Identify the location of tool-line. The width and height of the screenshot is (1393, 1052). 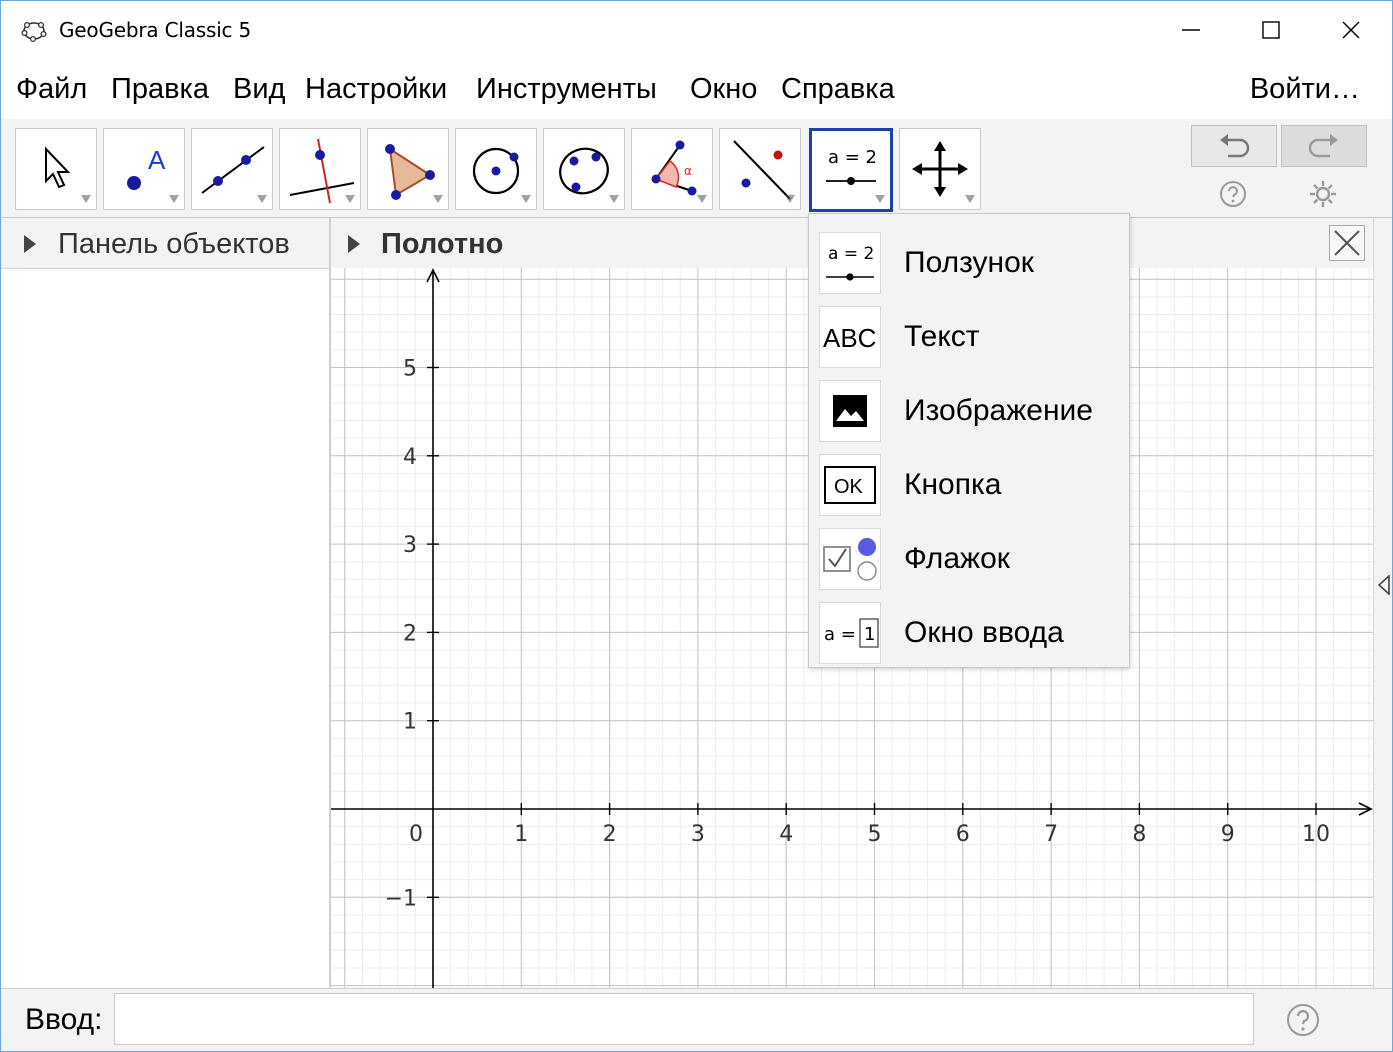
(232, 169).